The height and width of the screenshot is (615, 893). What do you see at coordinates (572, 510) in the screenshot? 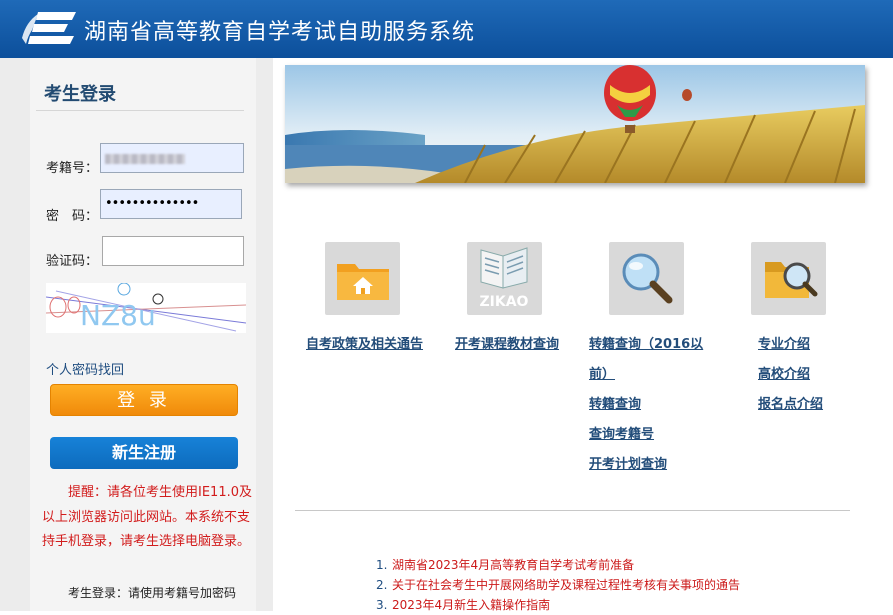
I see `content-divider` at bounding box center [572, 510].